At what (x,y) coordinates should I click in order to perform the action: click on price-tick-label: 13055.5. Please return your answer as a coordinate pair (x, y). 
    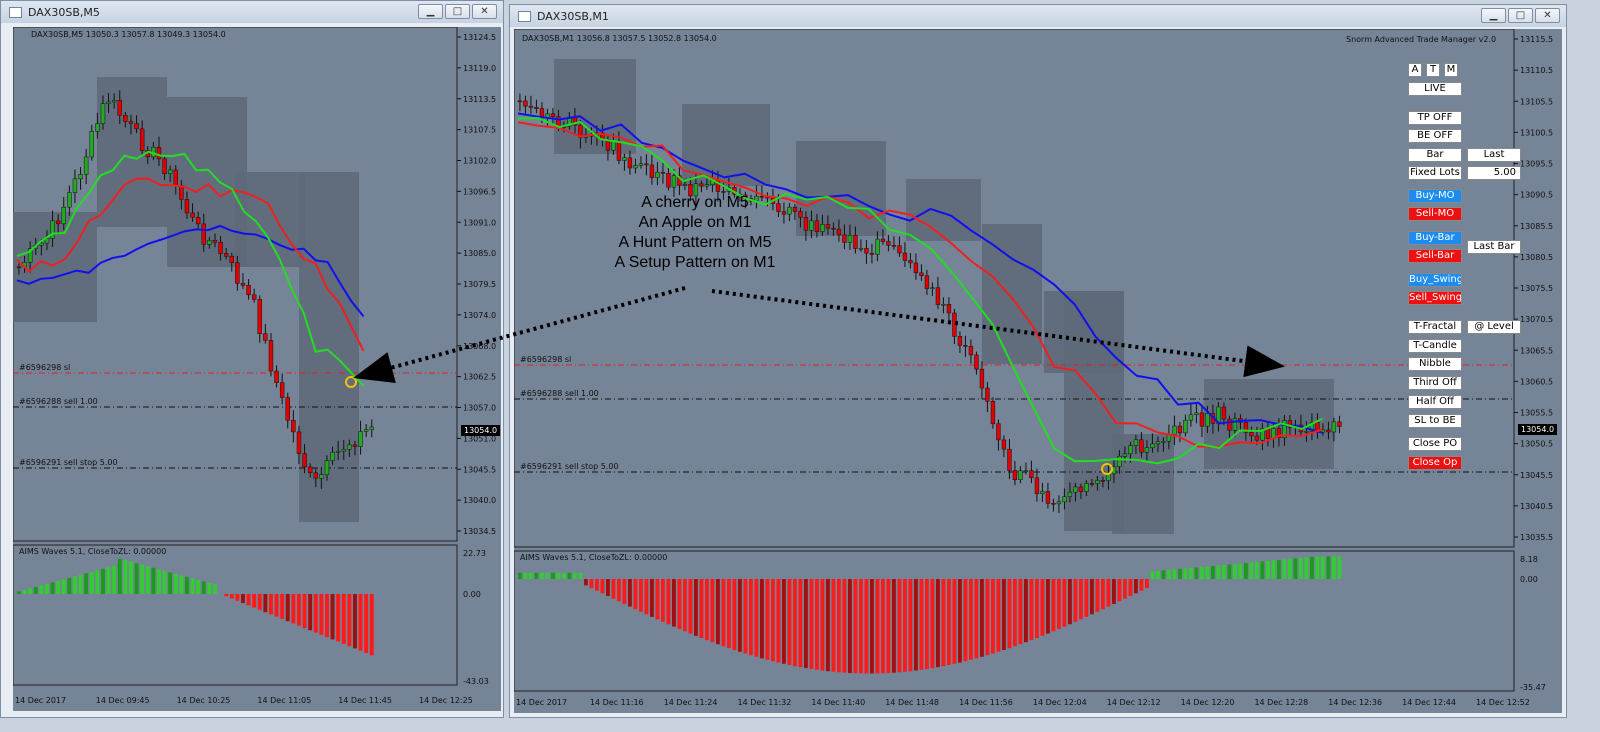
    Looking at the image, I should click on (1536, 413).